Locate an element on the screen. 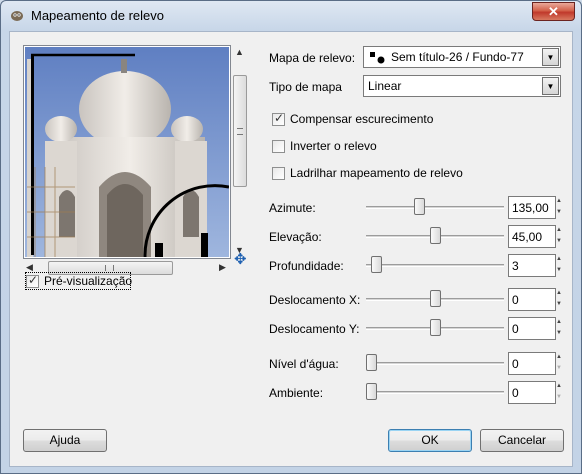 This screenshot has width=582, height=474. elevation-spinbox: 45,00 is located at coordinates (532, 236).